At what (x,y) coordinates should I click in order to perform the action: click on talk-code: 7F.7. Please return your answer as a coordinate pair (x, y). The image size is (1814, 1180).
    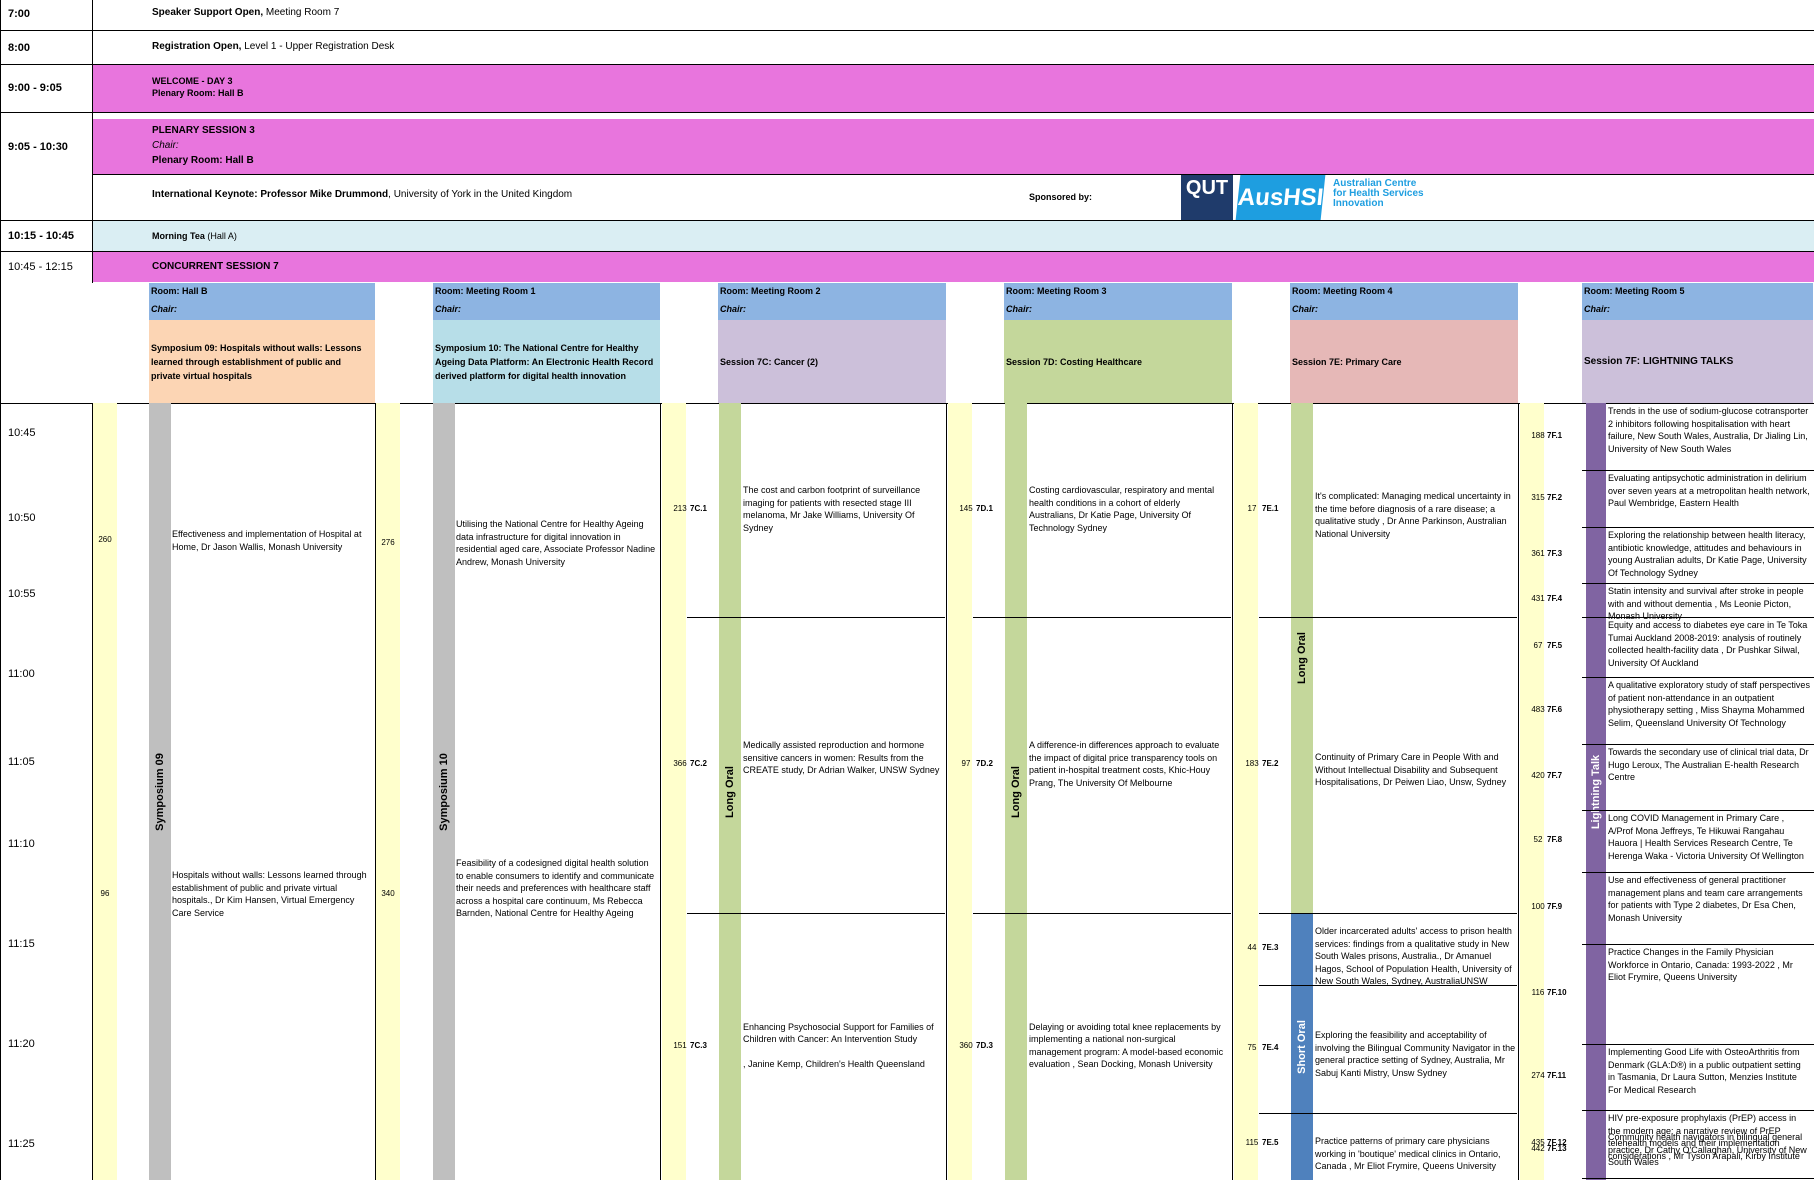
    Looking at the image, I should click on (1555, 775).